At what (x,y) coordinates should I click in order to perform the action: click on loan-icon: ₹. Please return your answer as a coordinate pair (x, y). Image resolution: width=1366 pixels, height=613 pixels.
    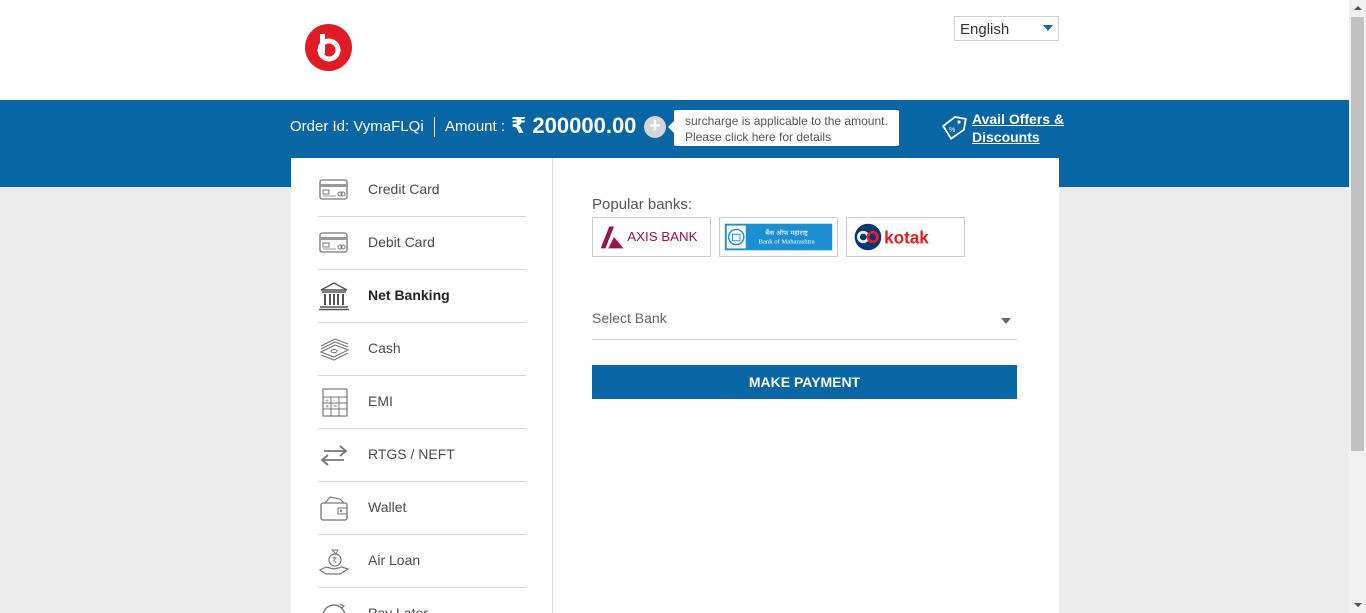
    Looking at the image, I should click on (334, 562).